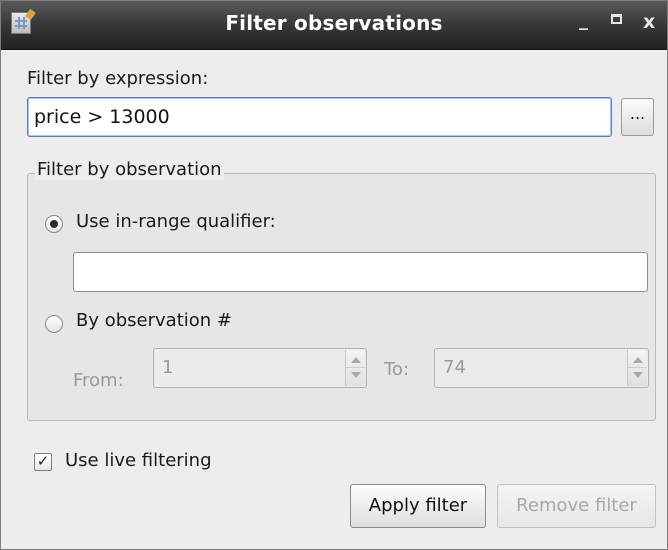 The width and height of the screenshot is (668, 550). What do you see at coordinates (168, 367) in the screenshot?
I see `from-value: 1` at bounding box center [168, 367].